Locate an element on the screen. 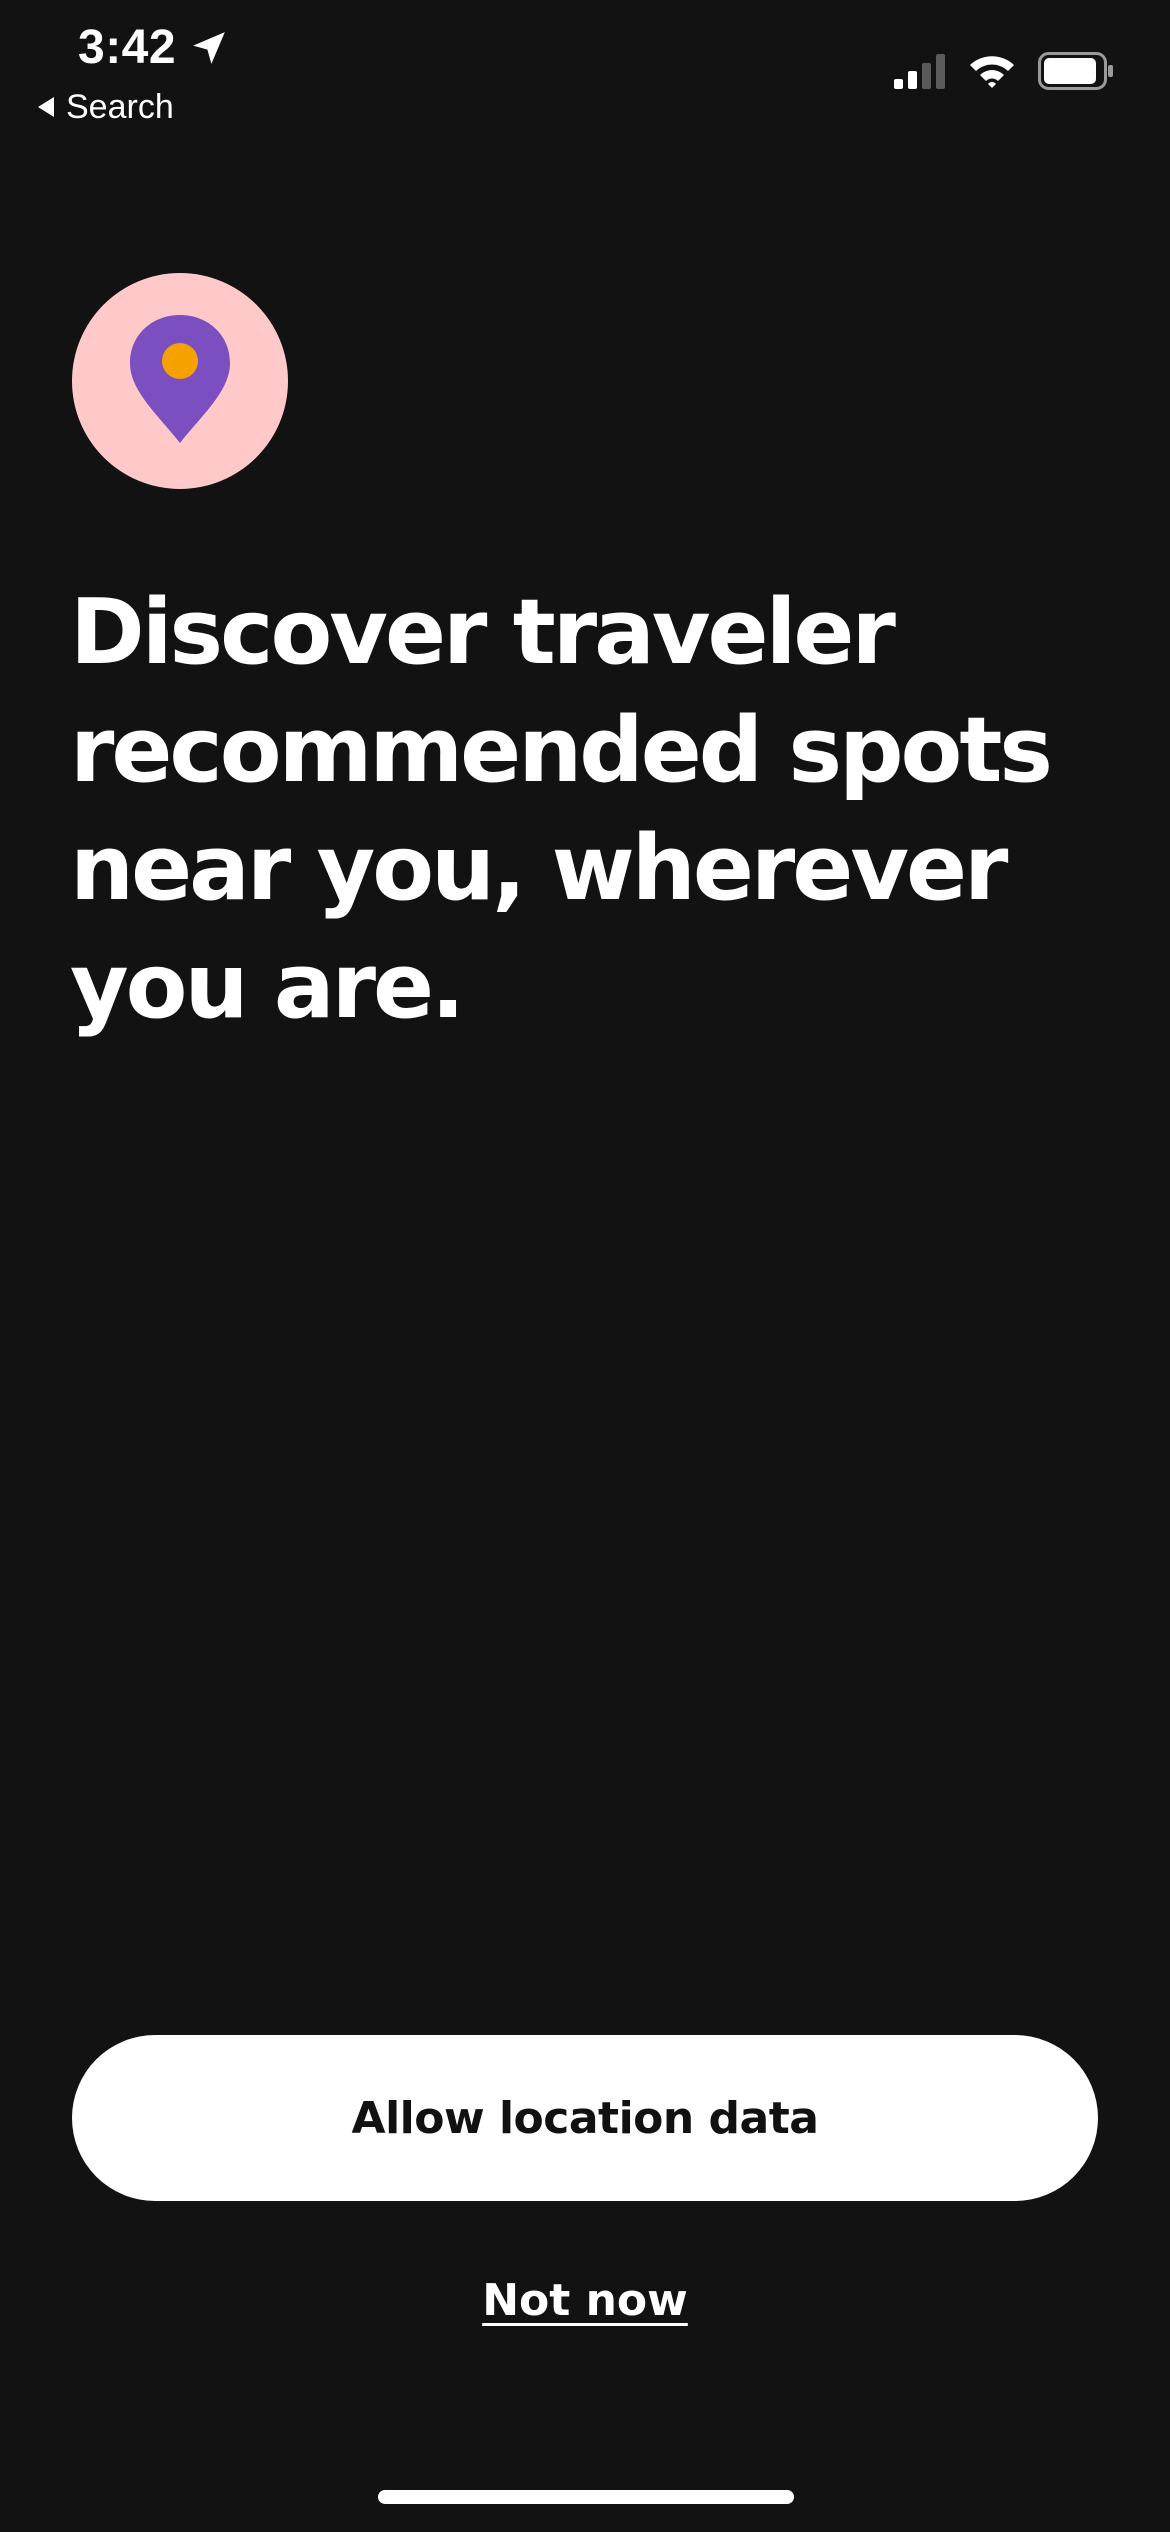 The image size is (1170, 2532). back-label: Search is located at coordinates (120, 107).